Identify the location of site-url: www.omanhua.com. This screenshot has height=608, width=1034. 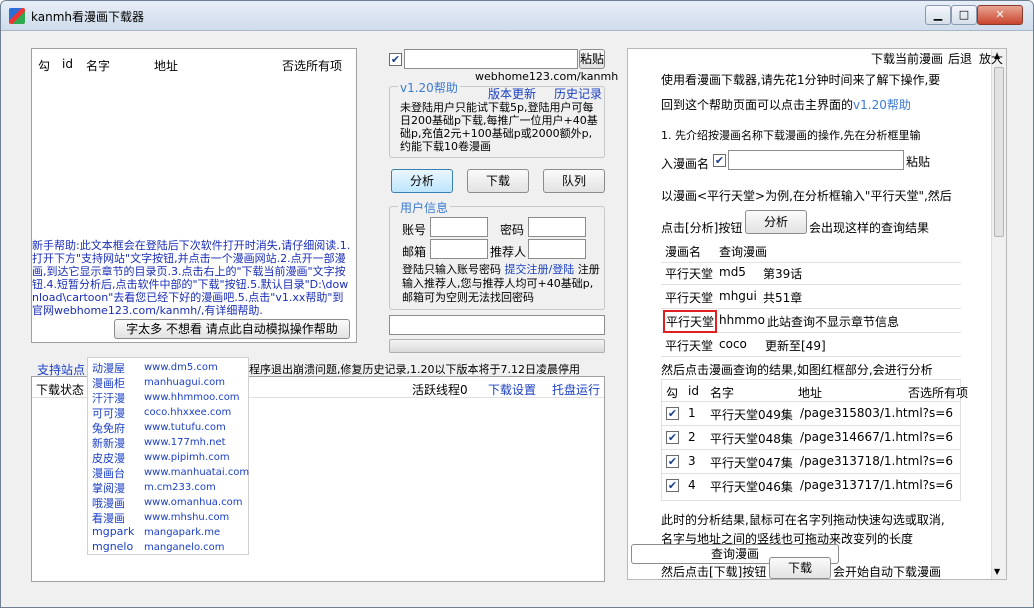
(193, 502).